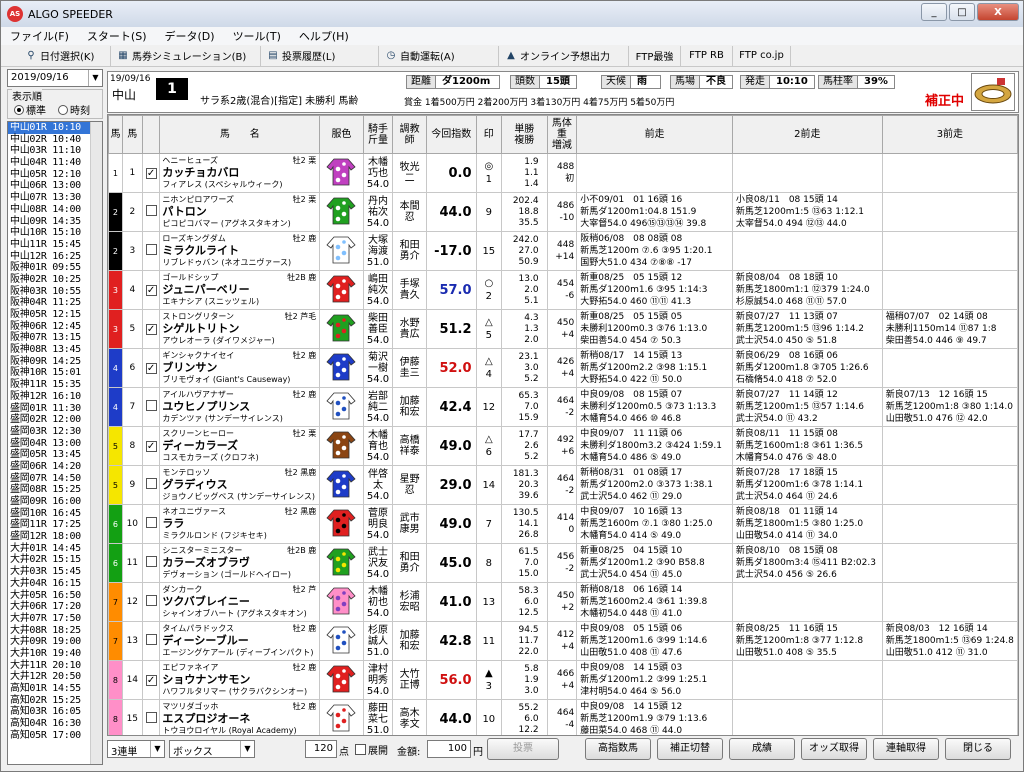 The height and width of the screenshot is (772, 1024). I want to click on race-list-item: 盛岡04R 13:00, so click(55, 444).